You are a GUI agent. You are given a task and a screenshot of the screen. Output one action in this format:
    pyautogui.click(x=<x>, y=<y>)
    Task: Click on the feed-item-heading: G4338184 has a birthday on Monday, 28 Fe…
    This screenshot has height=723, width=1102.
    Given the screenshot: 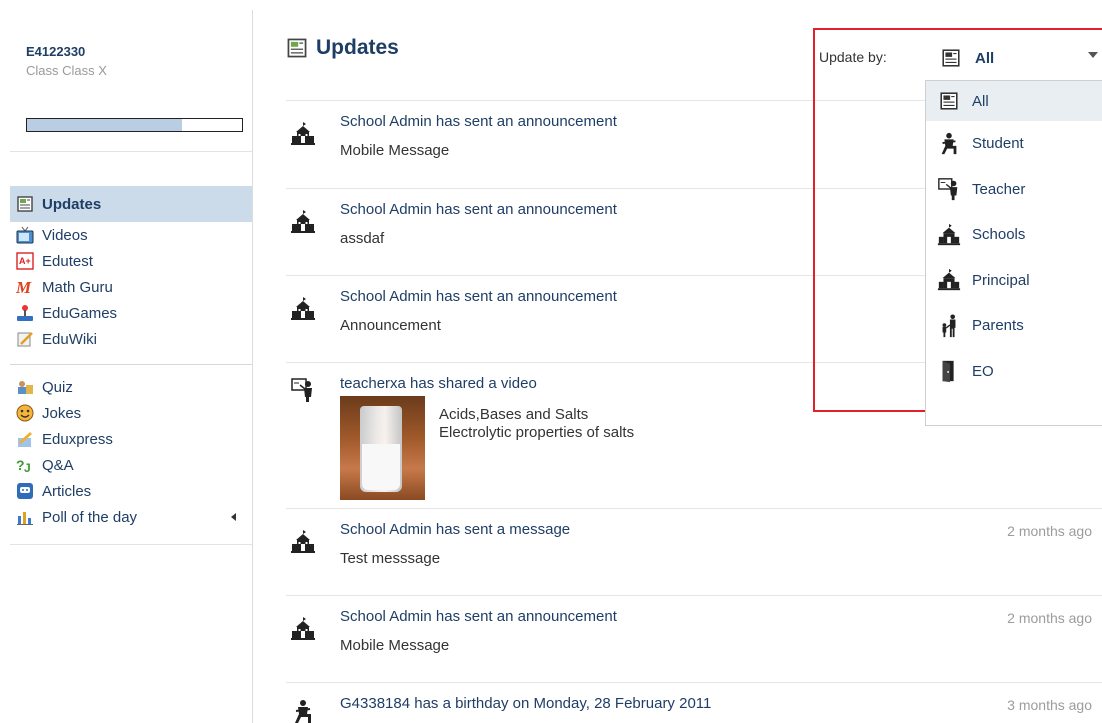 What is the action you would take?
    pyautogui.click(x=721, y=703)
    